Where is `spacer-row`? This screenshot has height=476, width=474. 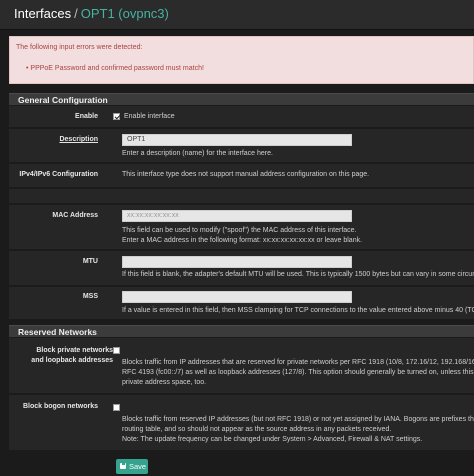 spacer-row is located at coordinates (241, 196).